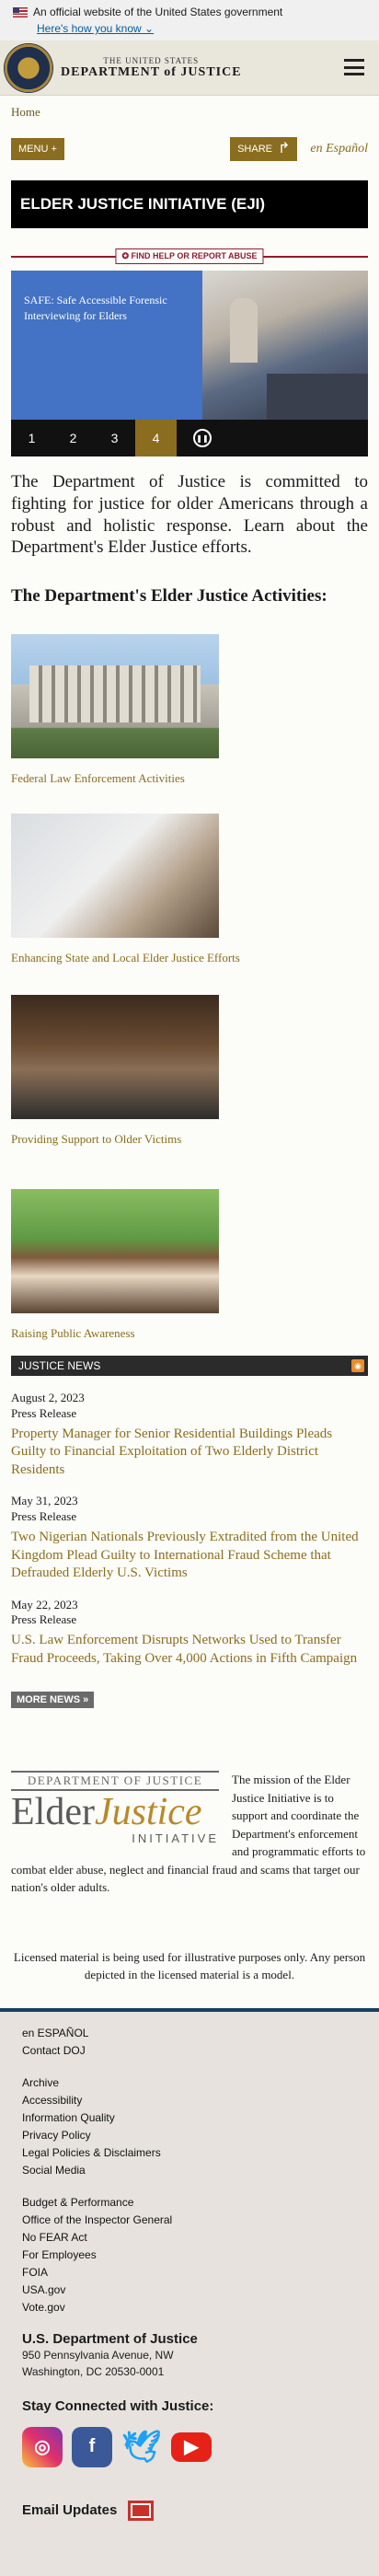  I want to click on news-date: May 22, 2023, so click(44, 1604).